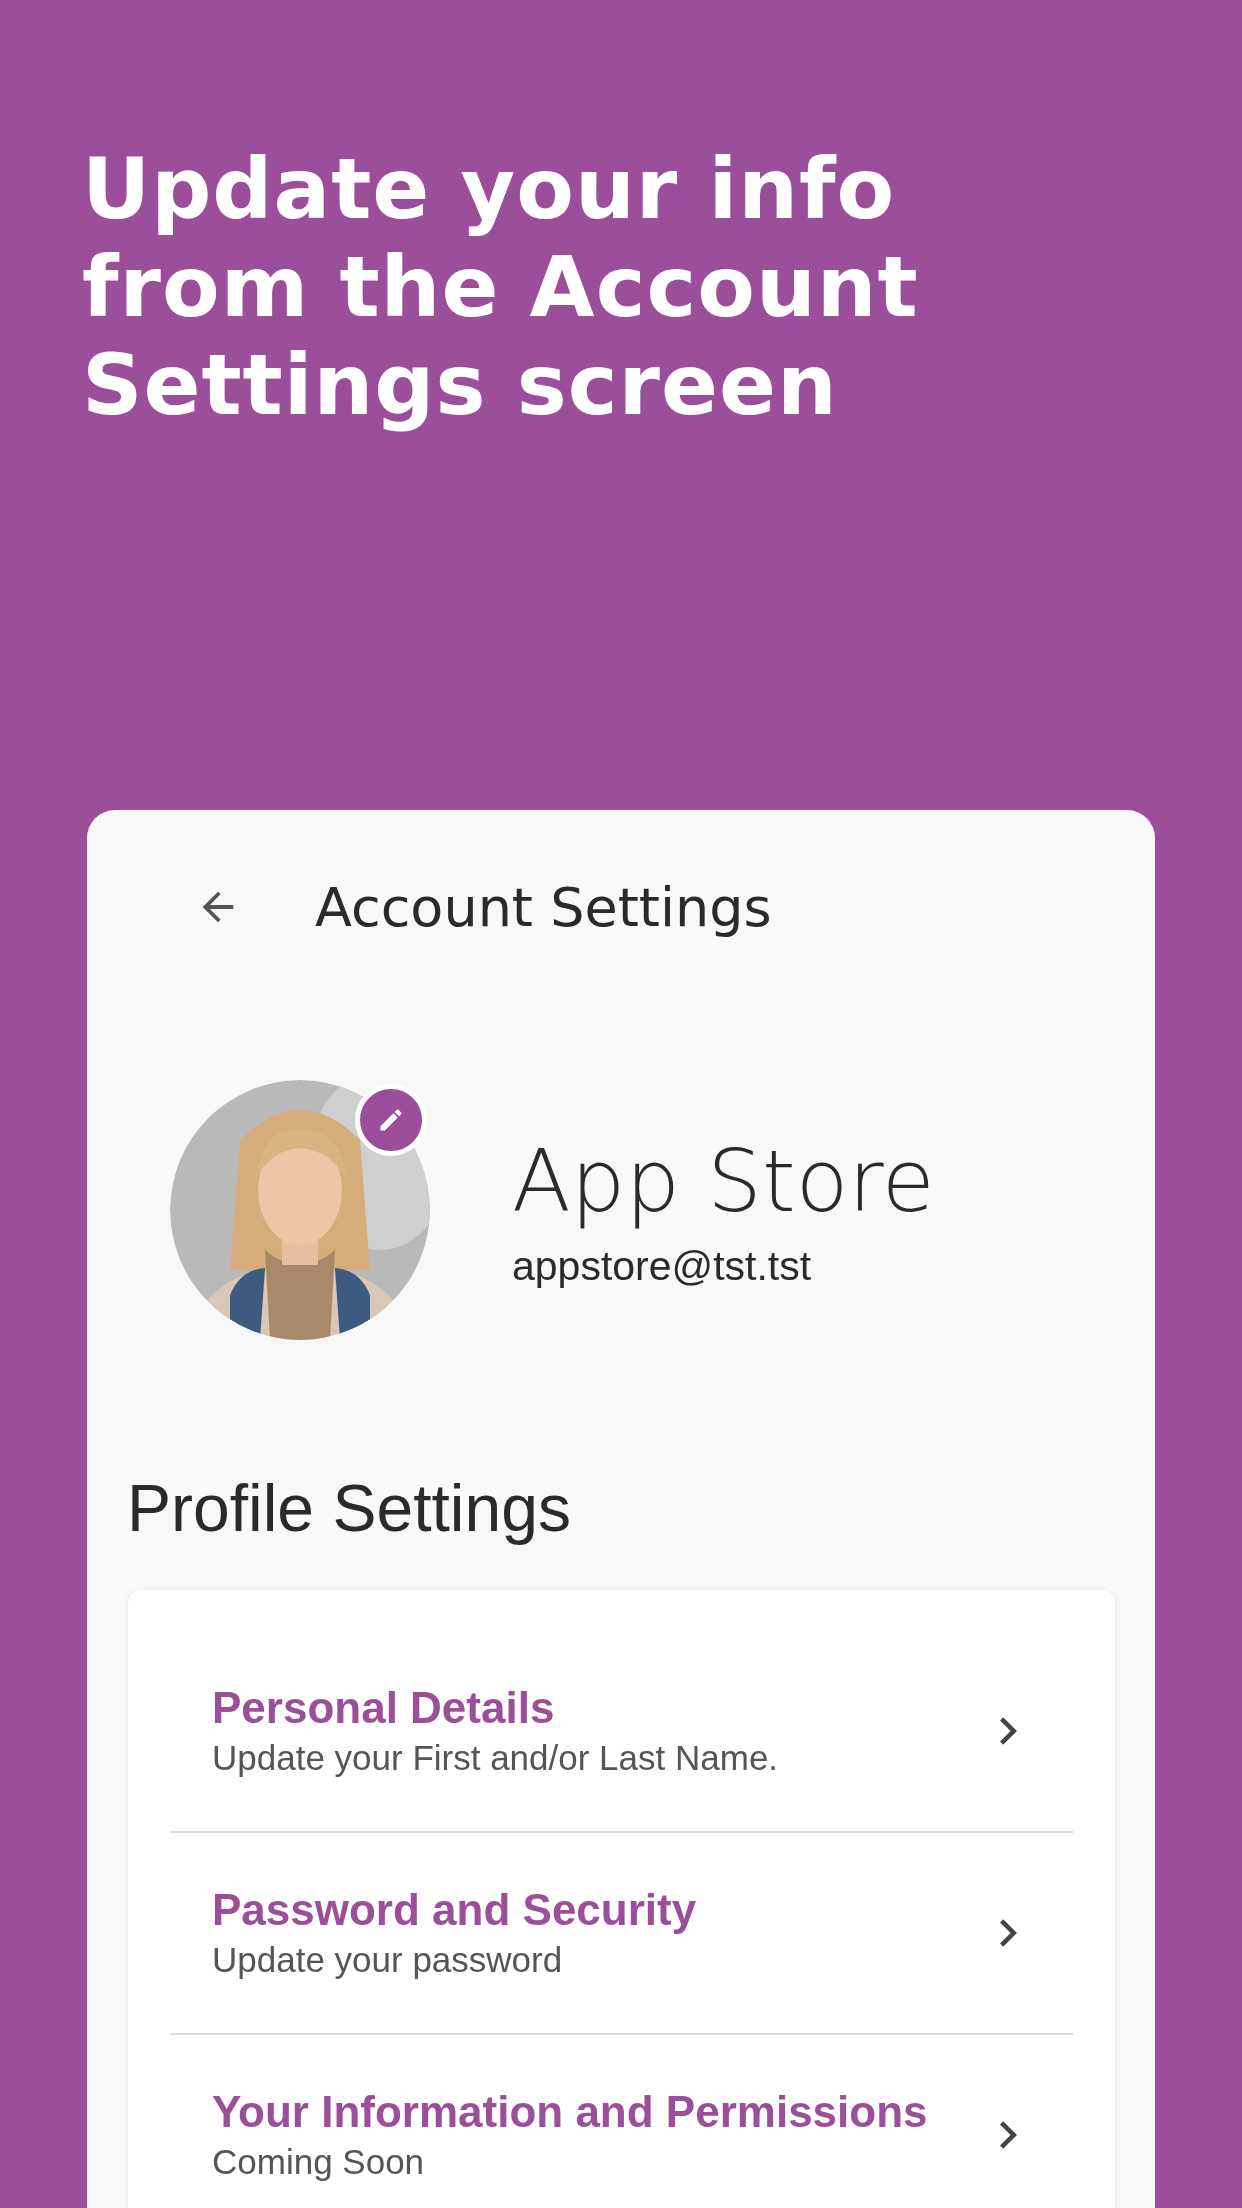  I want to click on item-title: Password and Security, so click(455, 1910).